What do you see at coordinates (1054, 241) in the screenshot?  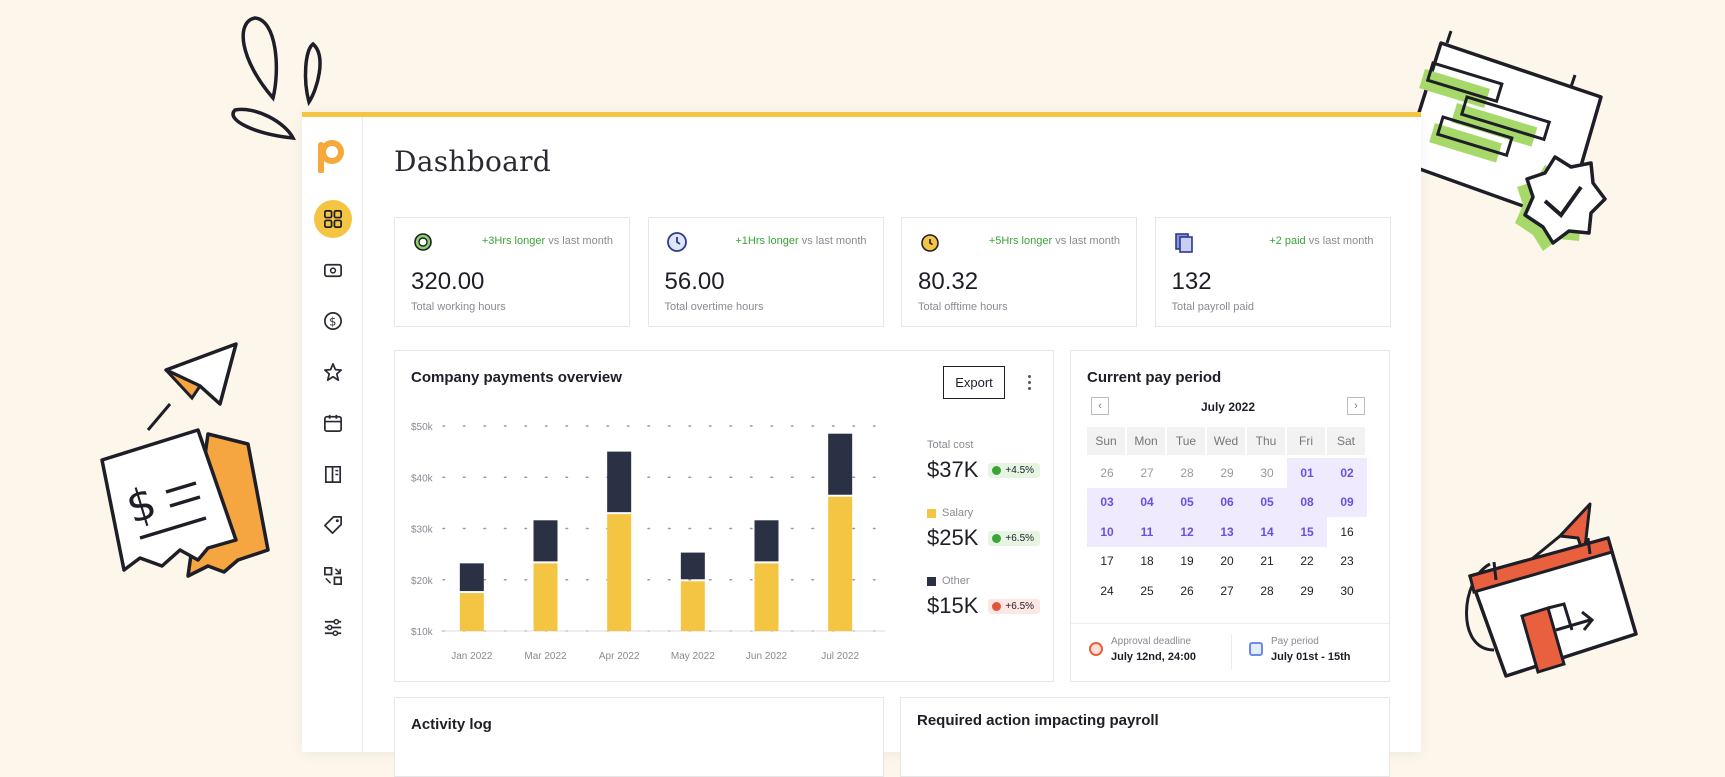 I see `stat-delta: +5Hrs longer vs last month` at bounding box center [1054, 241].